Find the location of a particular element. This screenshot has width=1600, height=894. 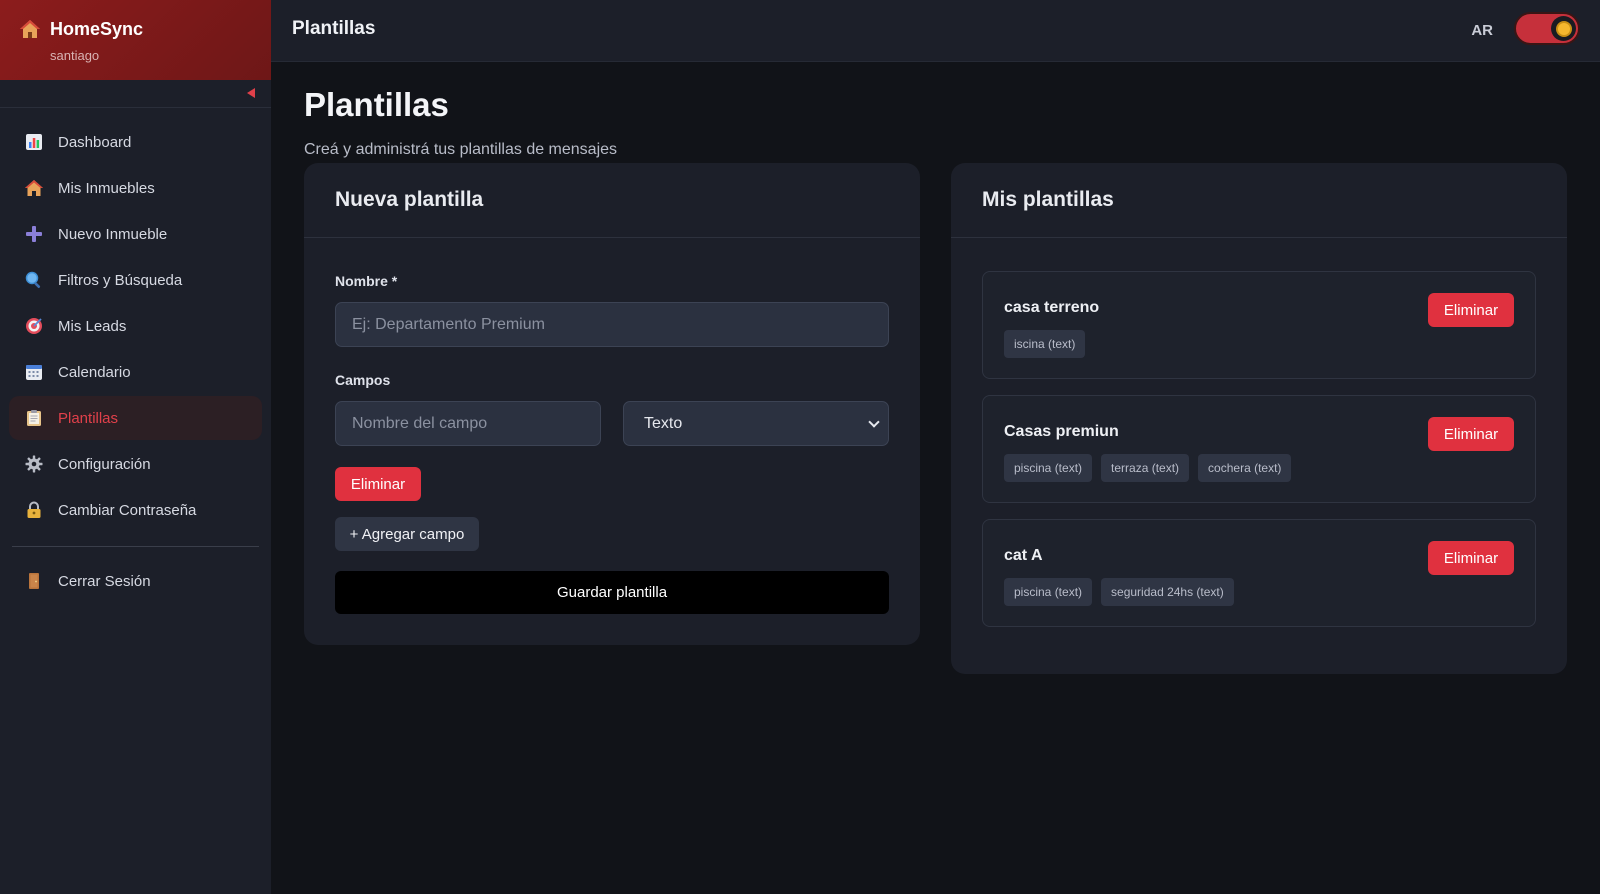

field-name-input is located at coordinates (468, 423).